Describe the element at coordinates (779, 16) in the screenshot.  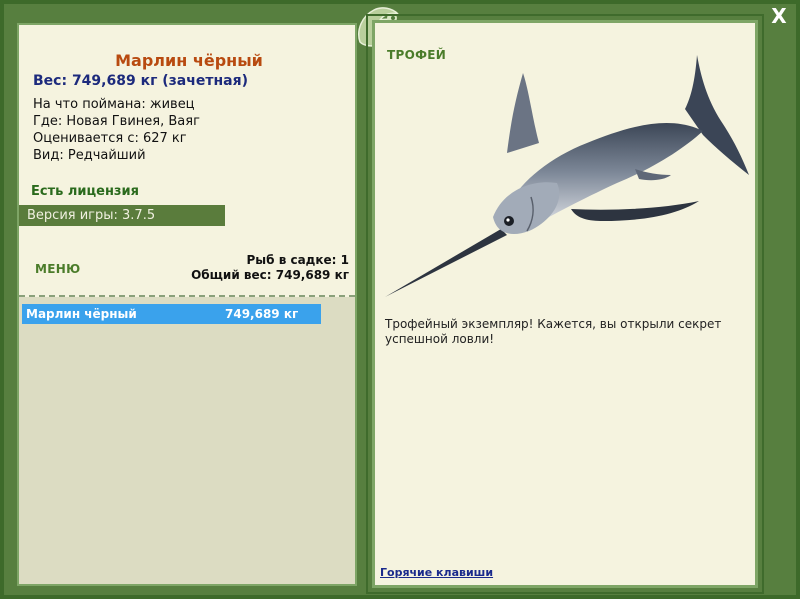
I see `close-button: X` at that location.